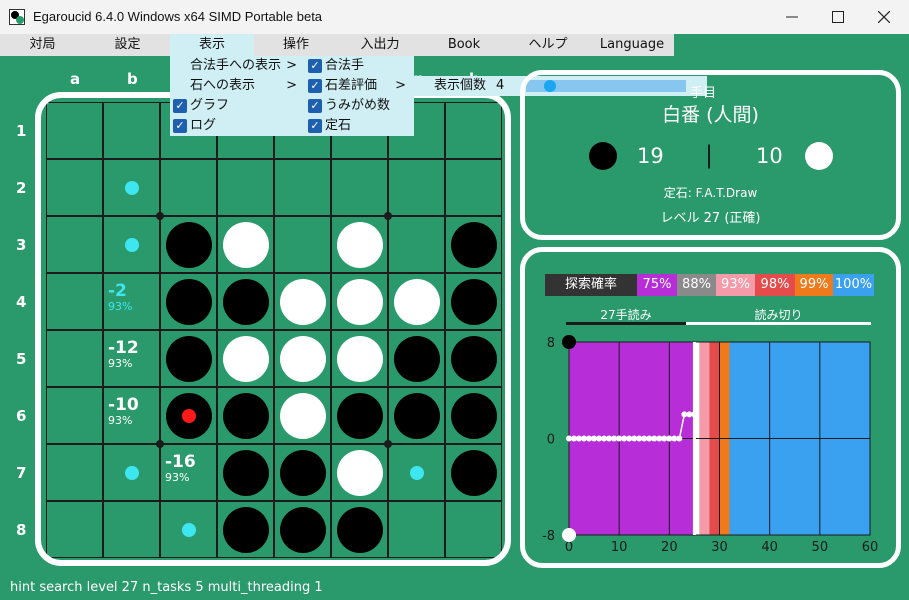 The image size is (909, 600). Describe the element at coordinates (551, 343) in the screenshot. I see `y-tick-label: 8` at that location.